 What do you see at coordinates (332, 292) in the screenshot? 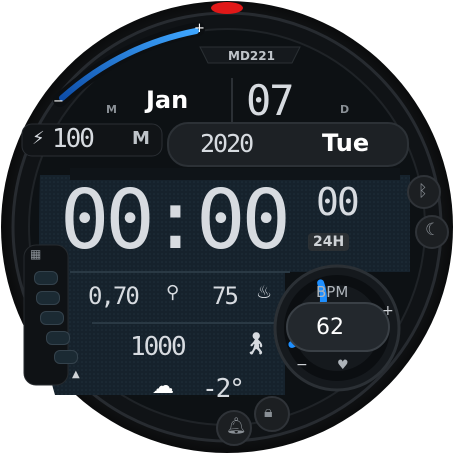
I see `bpm-label: BPM` at bounding box center [332, 292].